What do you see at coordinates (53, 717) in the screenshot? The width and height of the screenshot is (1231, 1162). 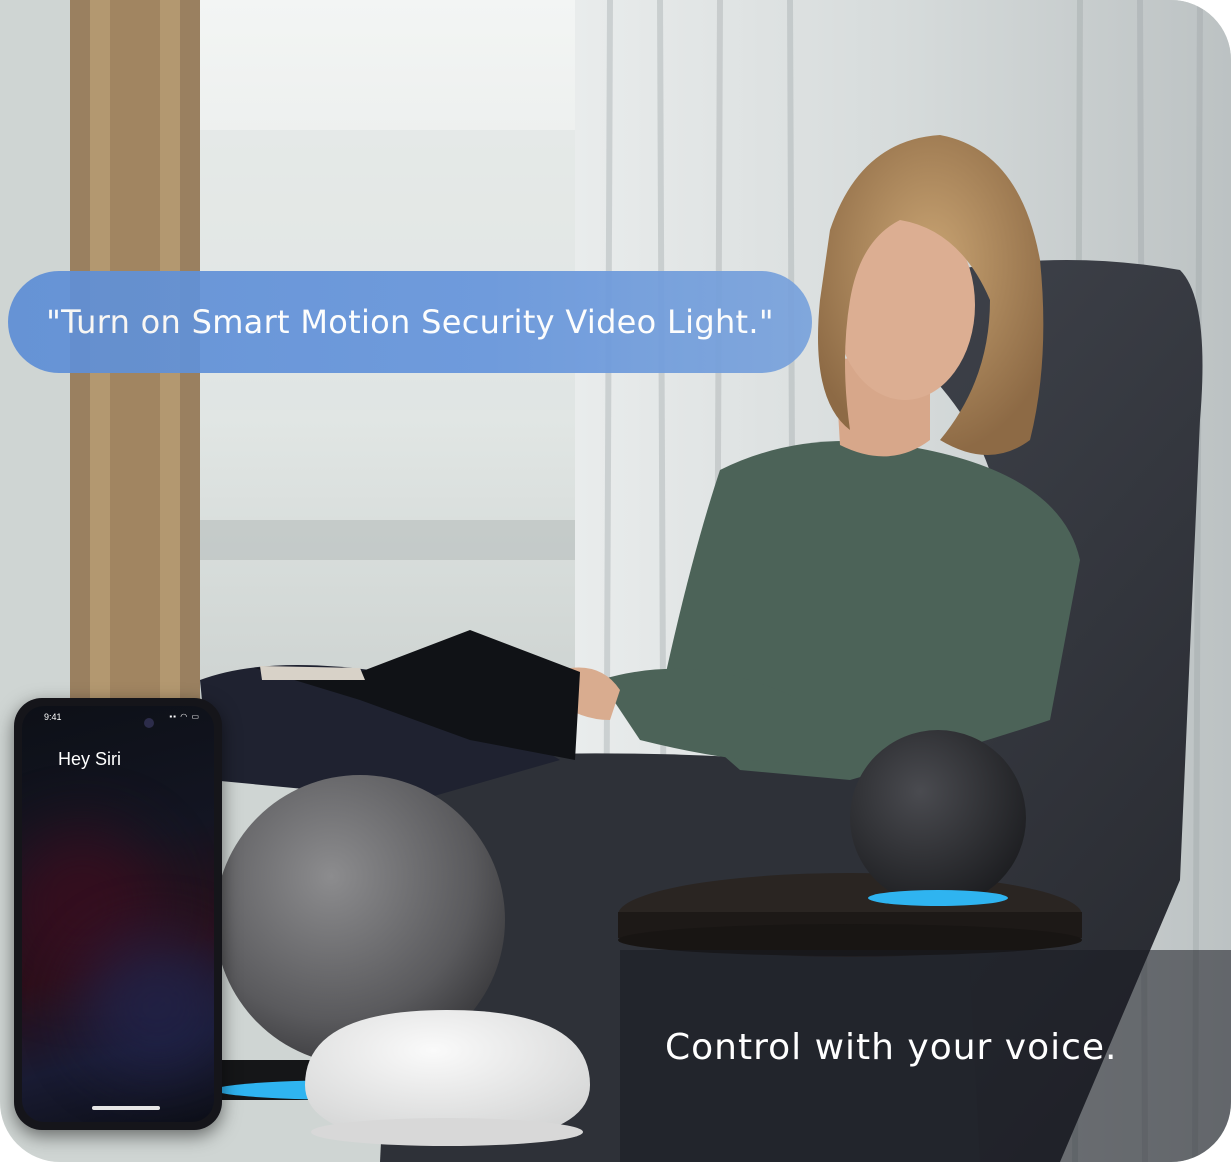 I see `status-time: 9:41` at bounding box center [53, 717].